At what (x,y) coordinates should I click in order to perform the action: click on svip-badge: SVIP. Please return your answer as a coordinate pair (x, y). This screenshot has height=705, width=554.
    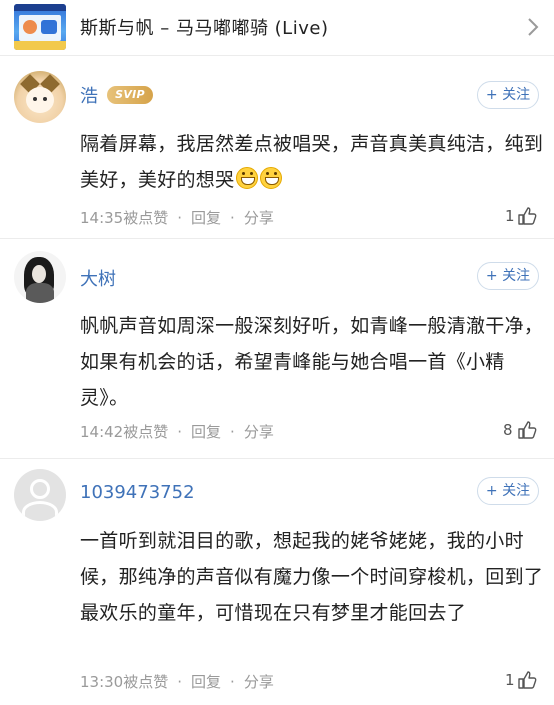
    Looking at the image, I should click on (130, 95).